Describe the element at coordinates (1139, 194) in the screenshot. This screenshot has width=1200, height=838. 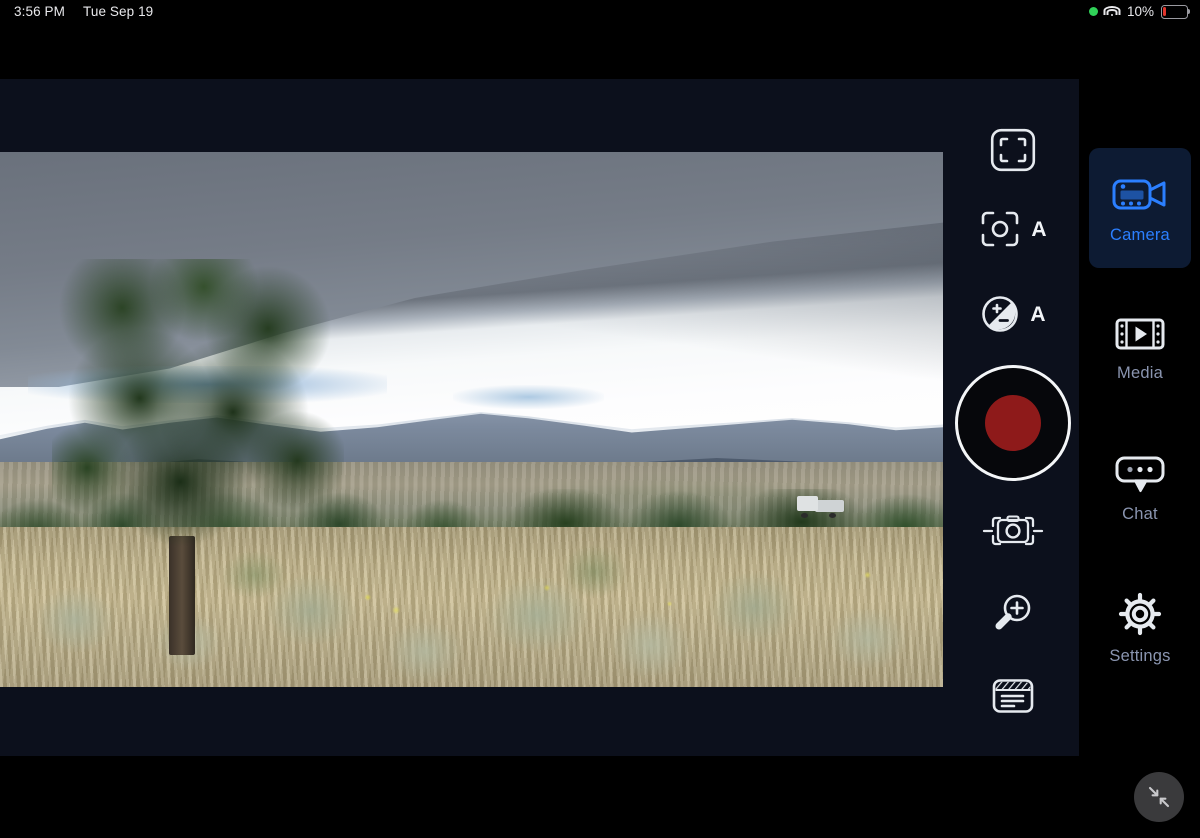
I see `camcorder-icon` at that location.